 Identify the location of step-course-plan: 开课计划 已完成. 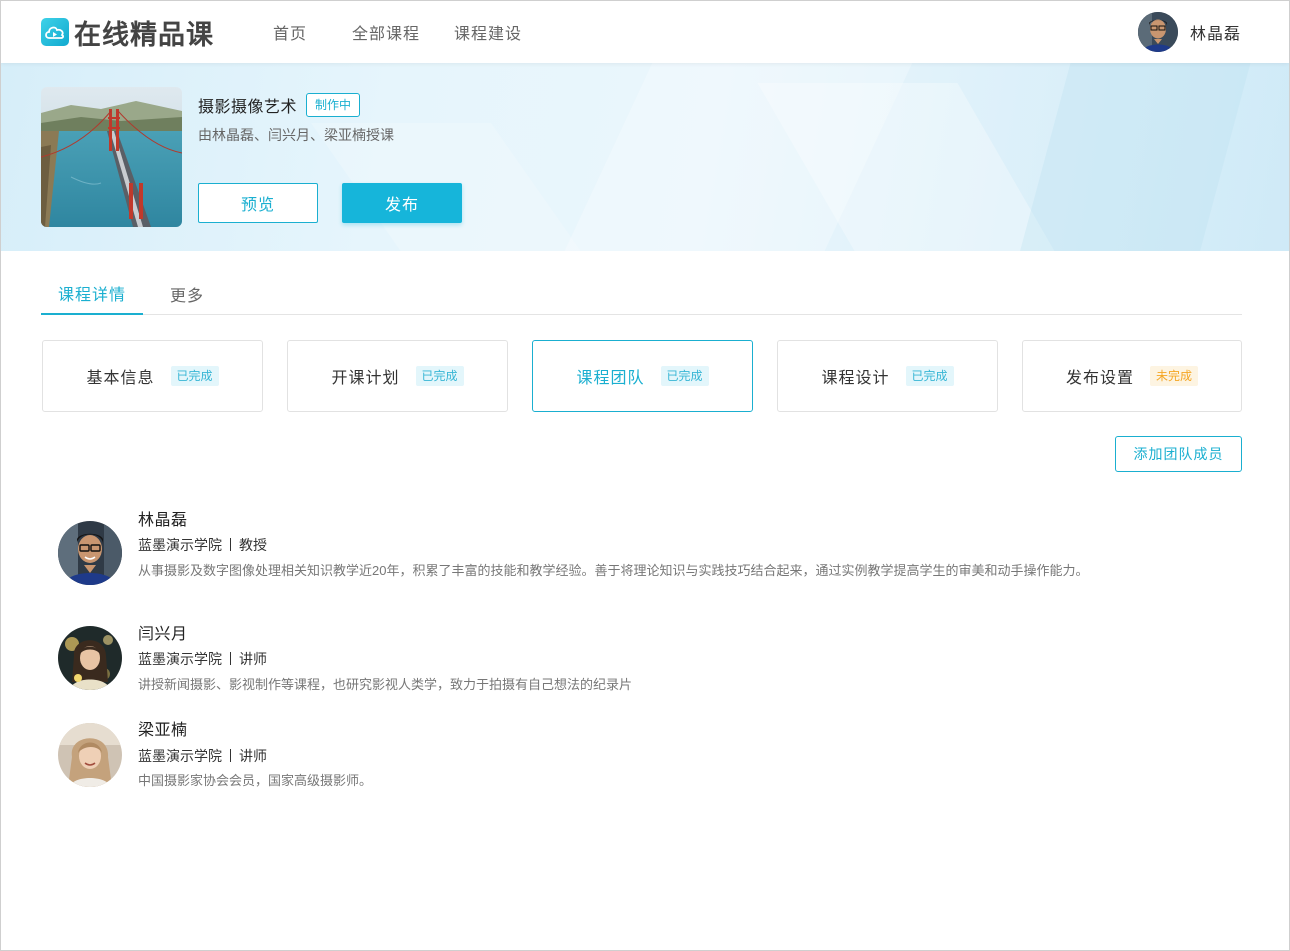
(397, 376).